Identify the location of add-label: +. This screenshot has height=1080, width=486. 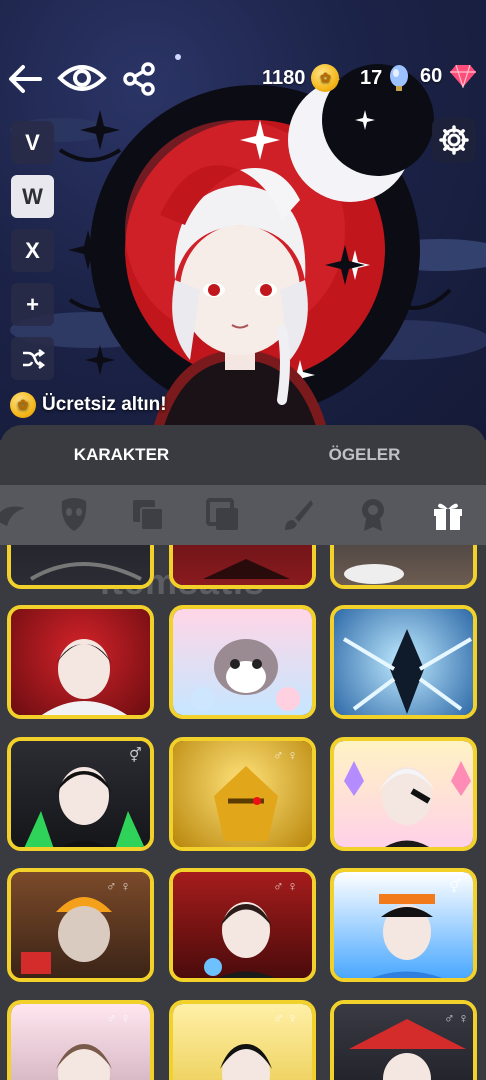
(32, 304).